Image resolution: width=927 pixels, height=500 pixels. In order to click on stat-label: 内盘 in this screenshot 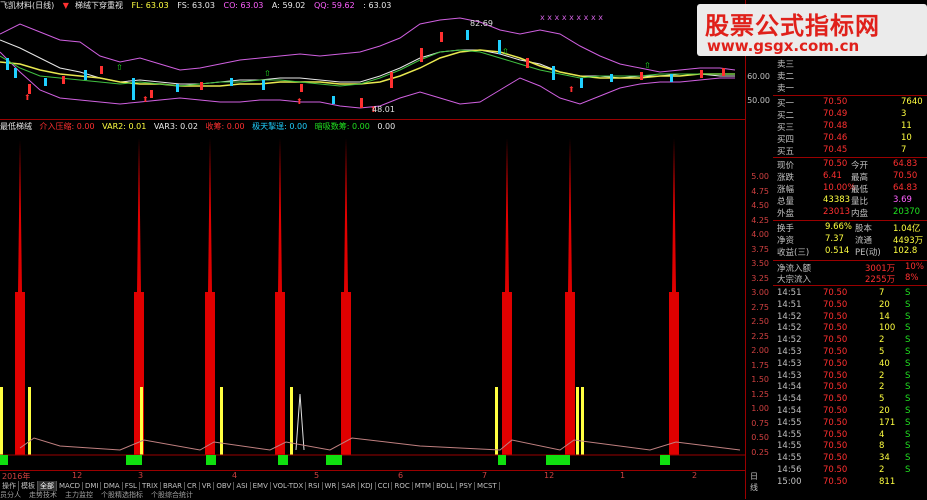, I will do `click(860, 214)`.